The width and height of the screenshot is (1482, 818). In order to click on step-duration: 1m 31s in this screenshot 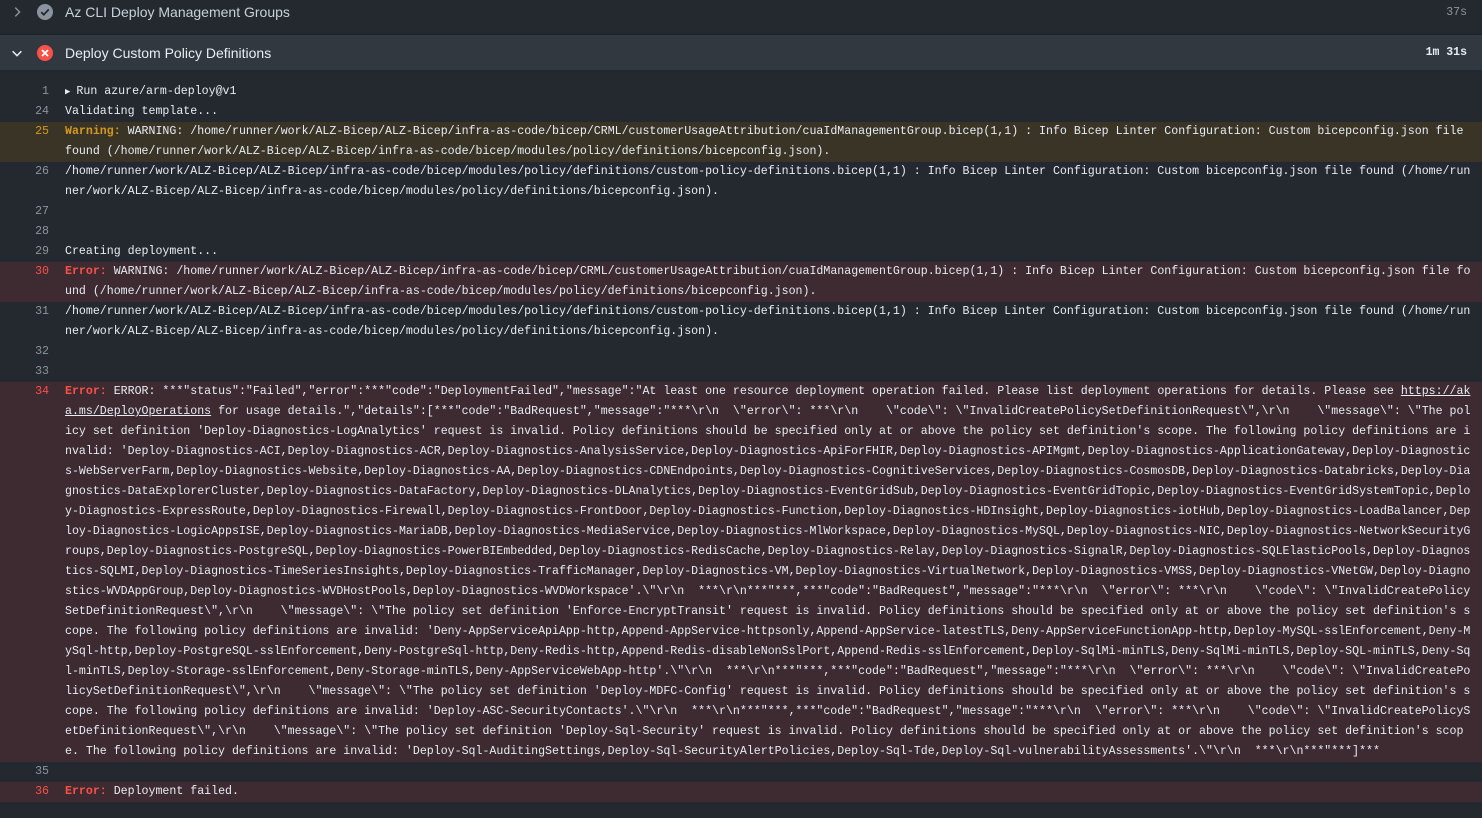, I will do `click(1446, 52)`.